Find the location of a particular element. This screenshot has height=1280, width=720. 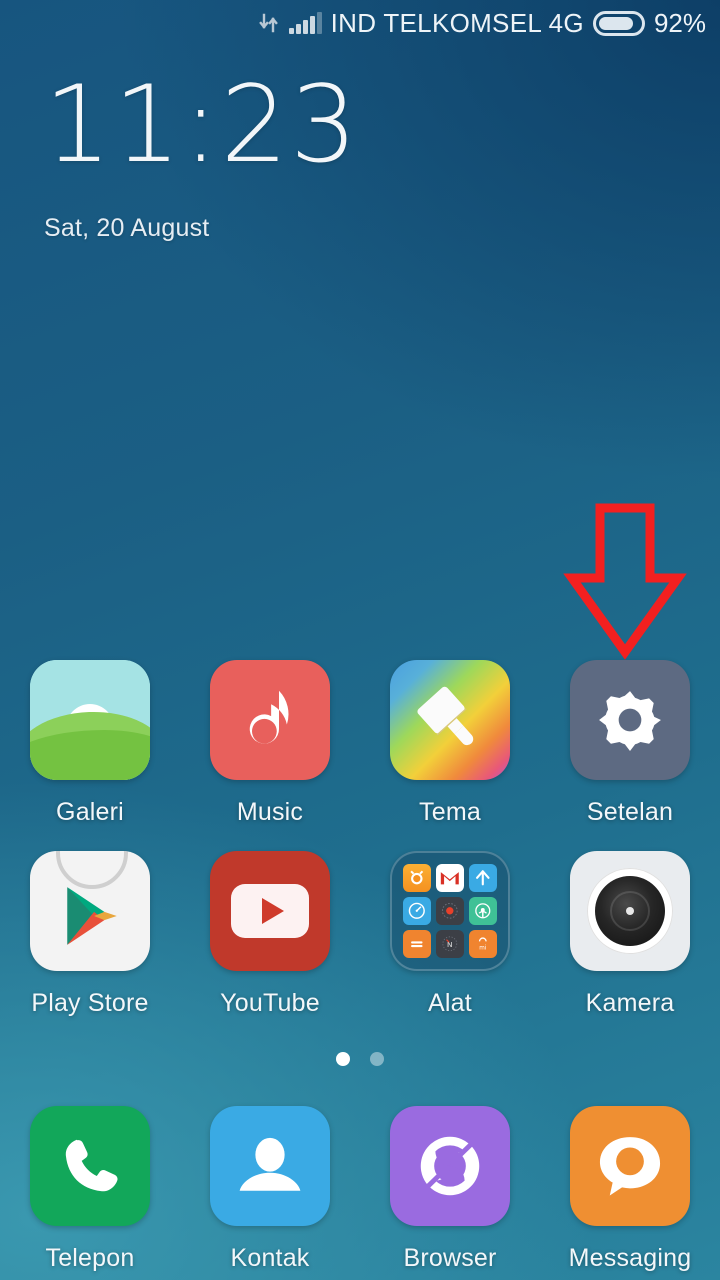

battery-icon is located at coordinates (618, 23).